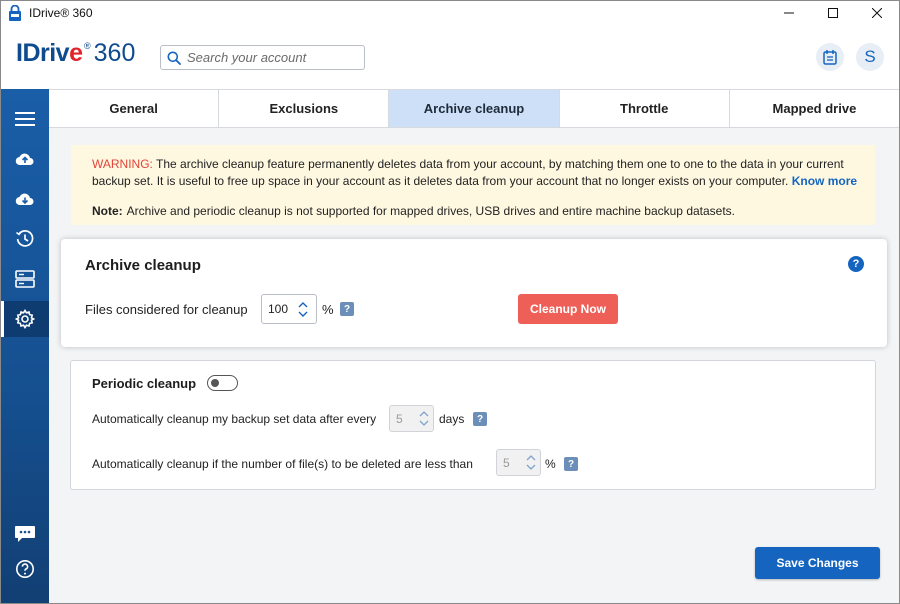  I want to click on sidebar-item-help, so click(25, 569).